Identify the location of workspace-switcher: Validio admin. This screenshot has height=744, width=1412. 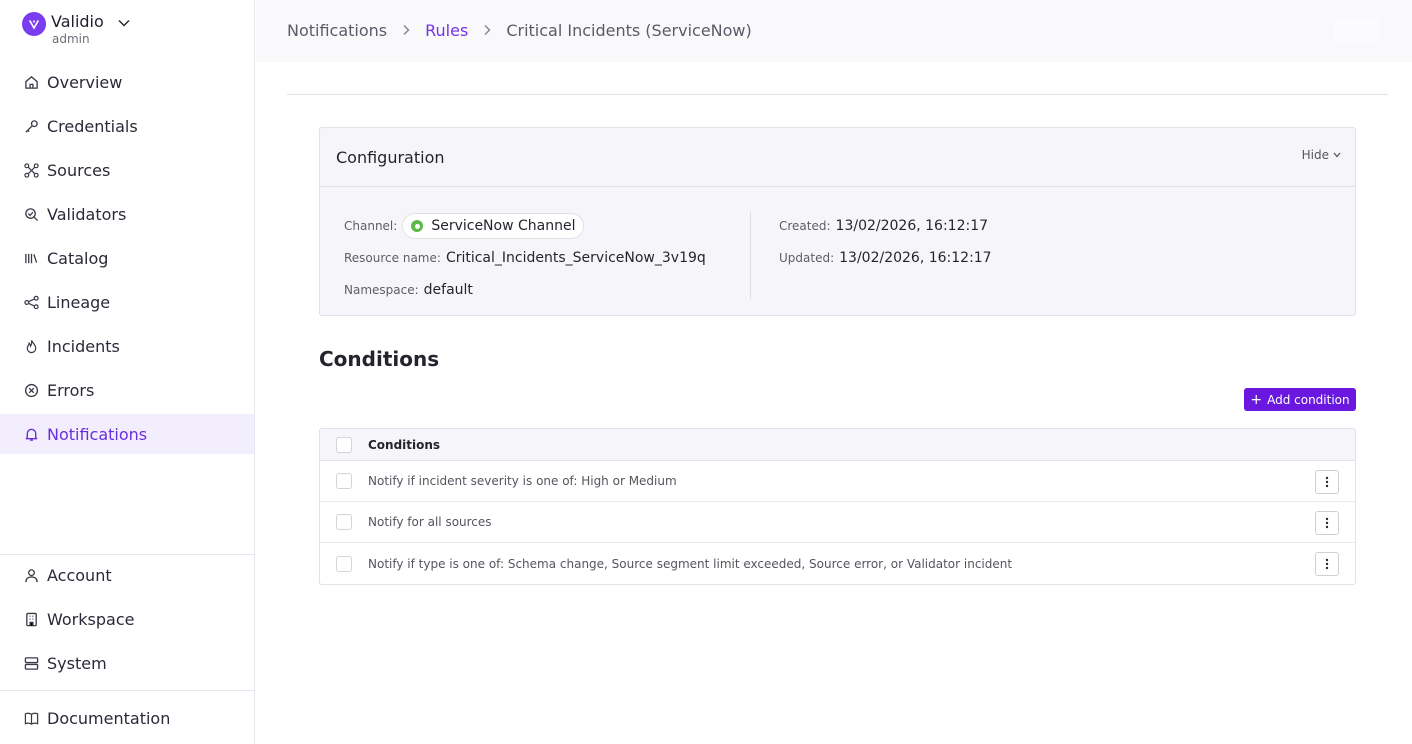
(76, 30).